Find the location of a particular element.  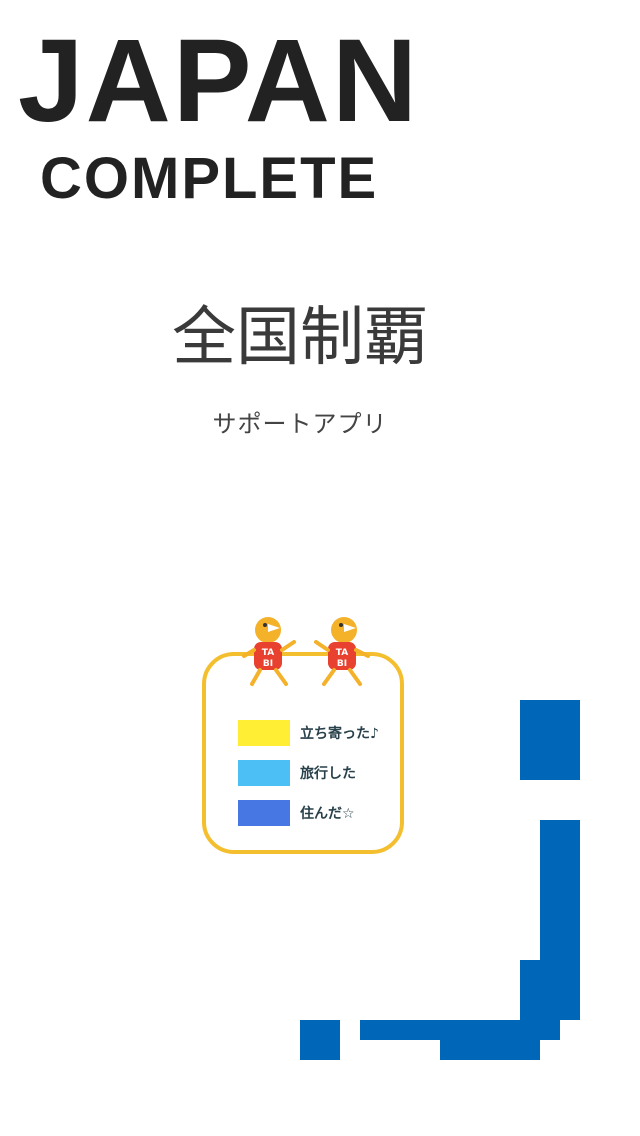

map-region-hokkaido is located at coordinates (550, 740).